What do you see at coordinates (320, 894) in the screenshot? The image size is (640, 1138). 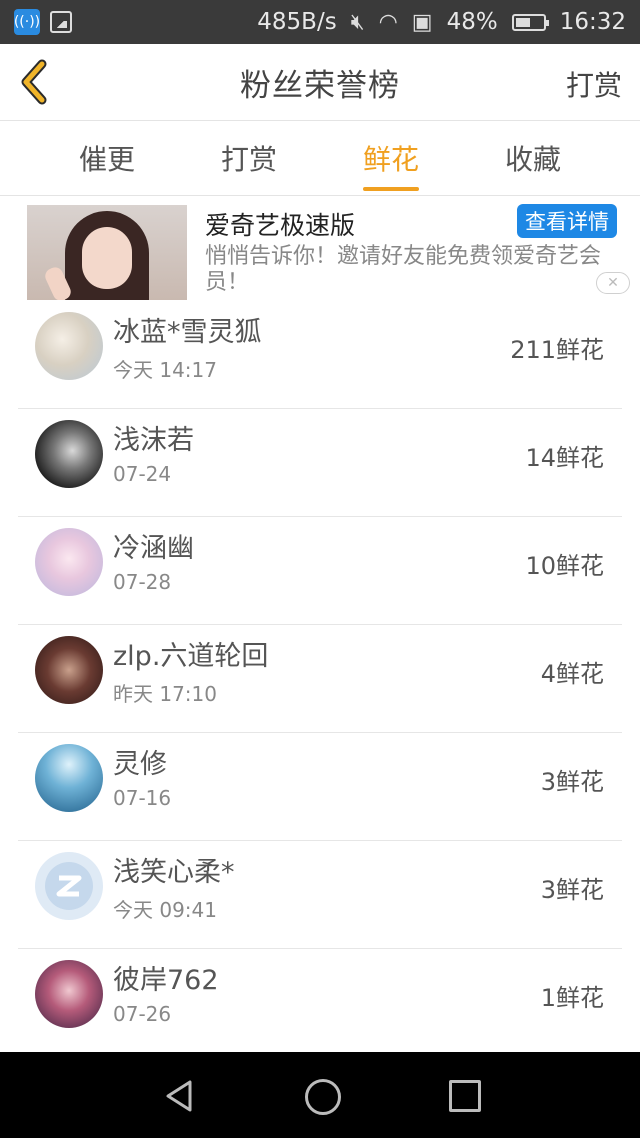 I see `list-item: 浅笑心柔* 今天 09:41 3鲜花` at bounding box center [320, 894].